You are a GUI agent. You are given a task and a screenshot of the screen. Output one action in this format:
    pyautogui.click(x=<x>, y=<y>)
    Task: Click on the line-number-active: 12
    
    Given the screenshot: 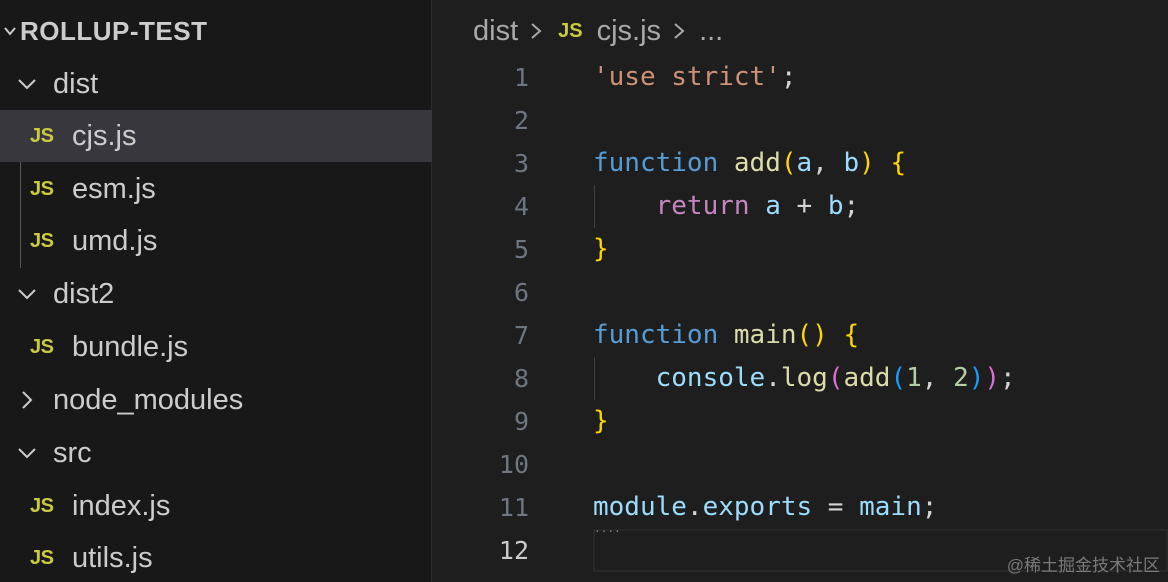 What is the action you would take?
    pyautogui.click(x=513, y=550)
    